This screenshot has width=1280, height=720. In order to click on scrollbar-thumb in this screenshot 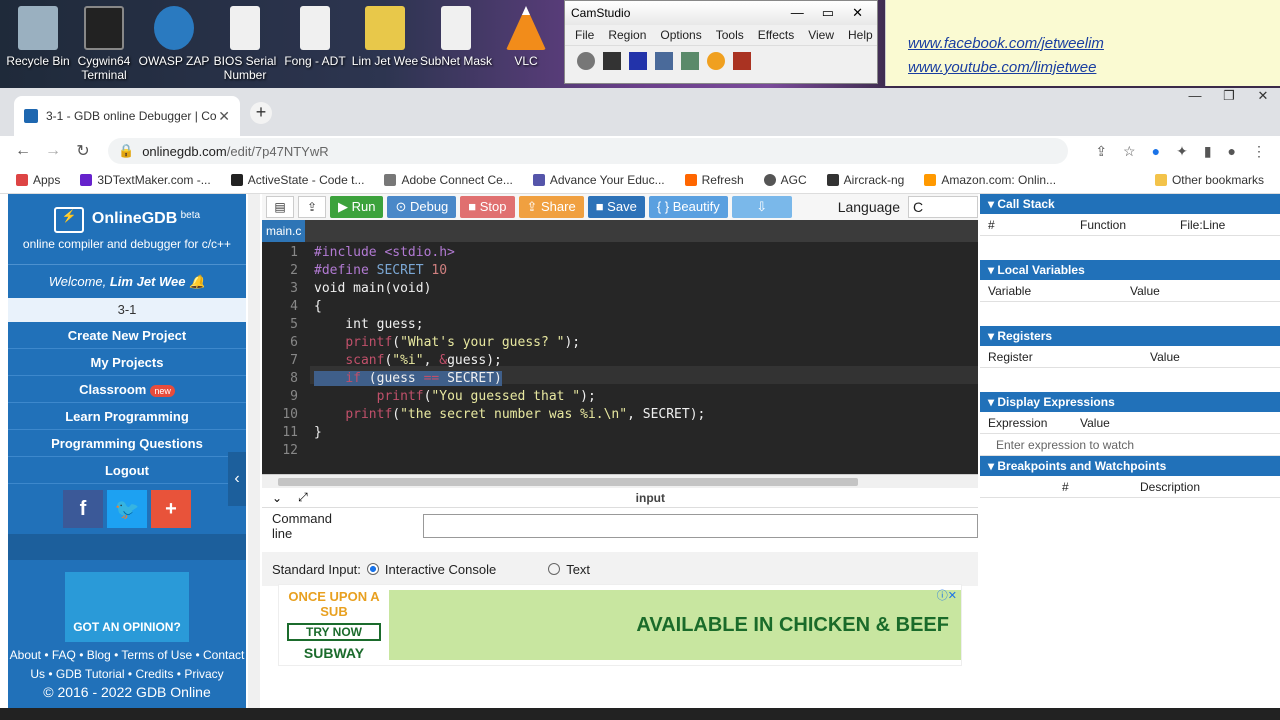, I will do `click(568, 482)`.